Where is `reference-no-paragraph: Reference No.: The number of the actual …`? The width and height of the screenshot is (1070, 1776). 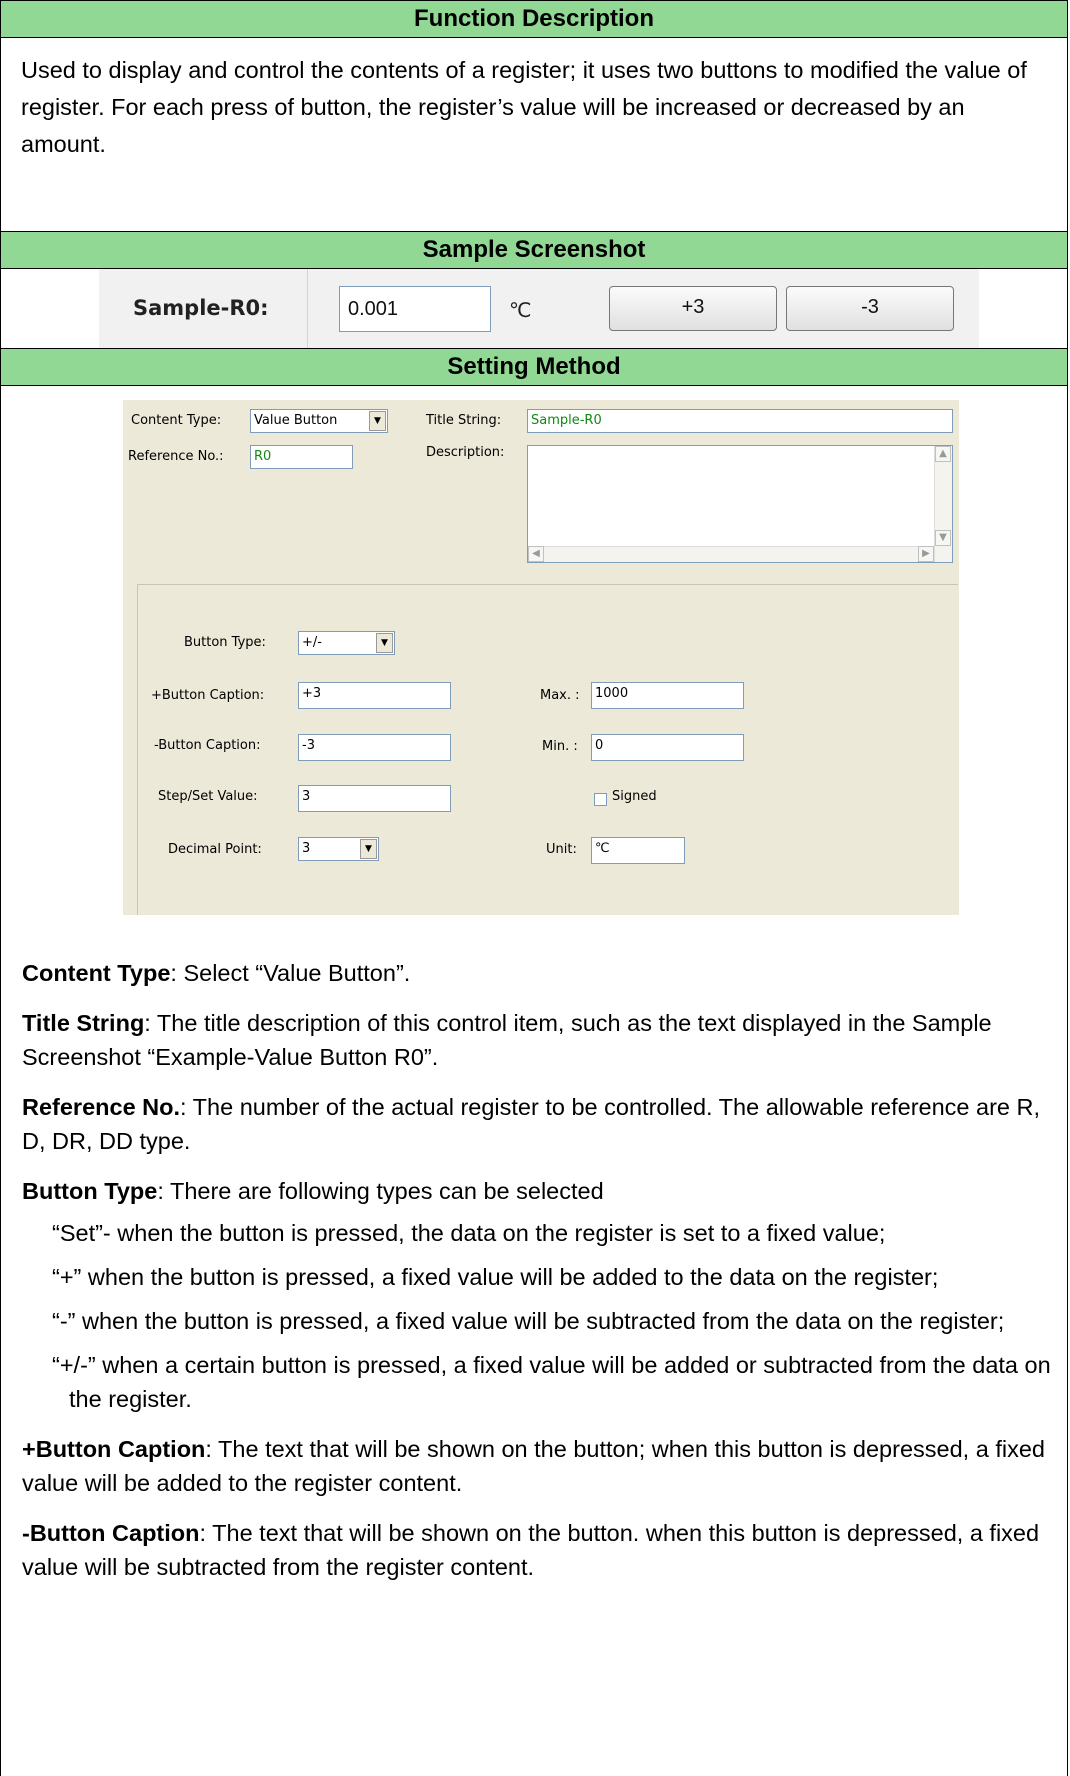 reference-no-paragraph: Reference No.: The number of the actual … is located at coordinates (537, 1124).